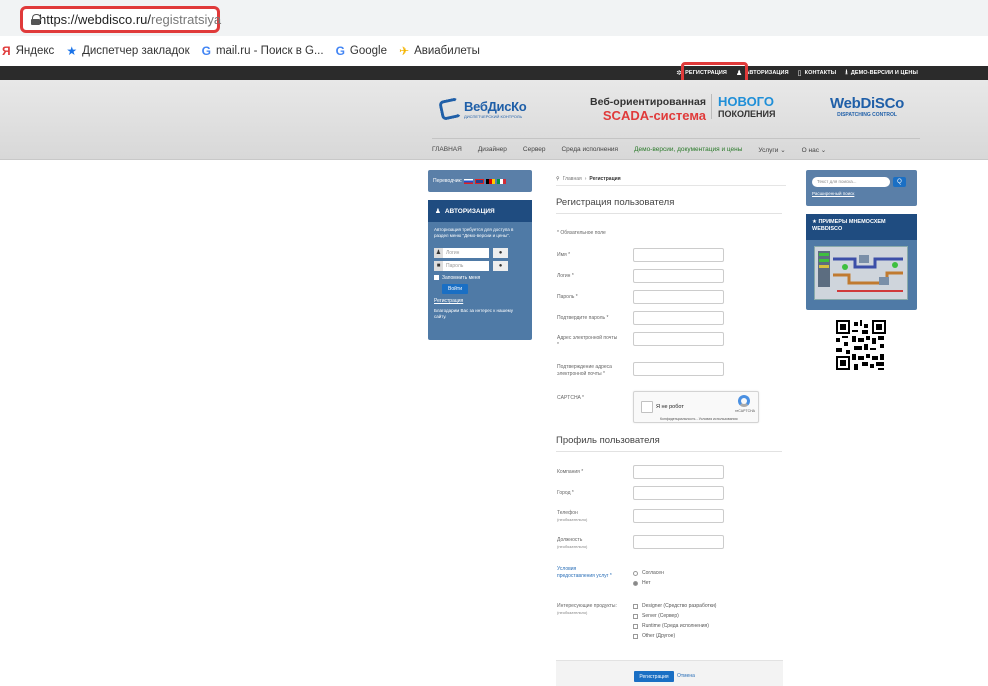 The width and height of the screenshot is (988, 686). What do you see at coordinates (466, 252) in the screenshot?
I see `login-input: Логин` at bounding box center [466, 252].